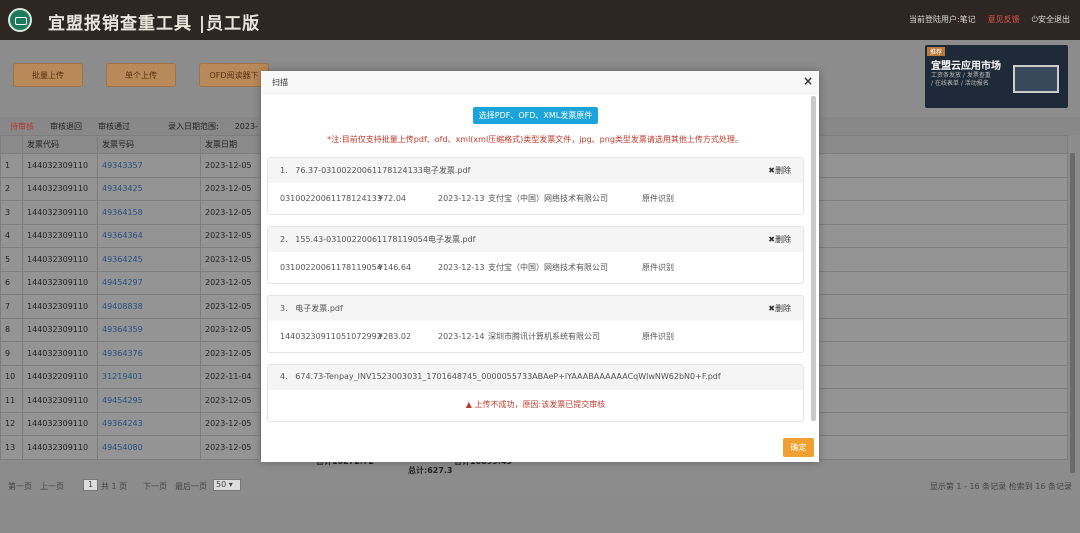  I want to click on close-icon: ×, so click(808, 81).